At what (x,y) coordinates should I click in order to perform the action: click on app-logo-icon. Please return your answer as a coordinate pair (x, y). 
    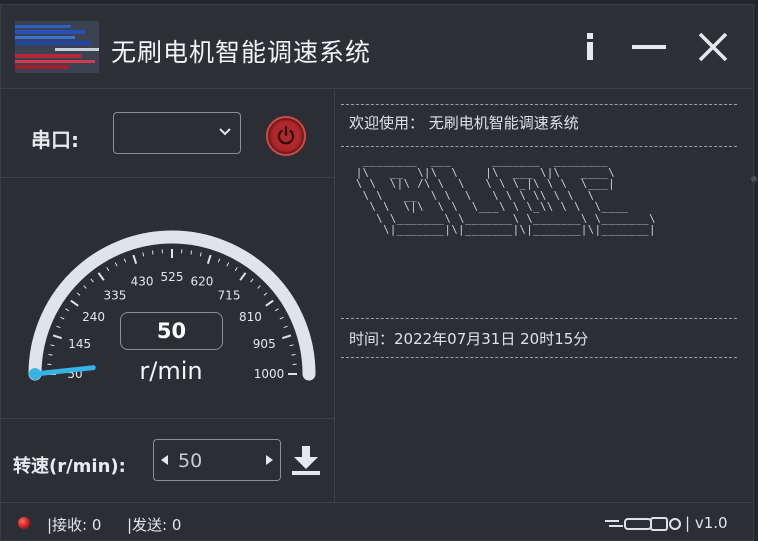
    Looking at the image, I should click on (57, 47).